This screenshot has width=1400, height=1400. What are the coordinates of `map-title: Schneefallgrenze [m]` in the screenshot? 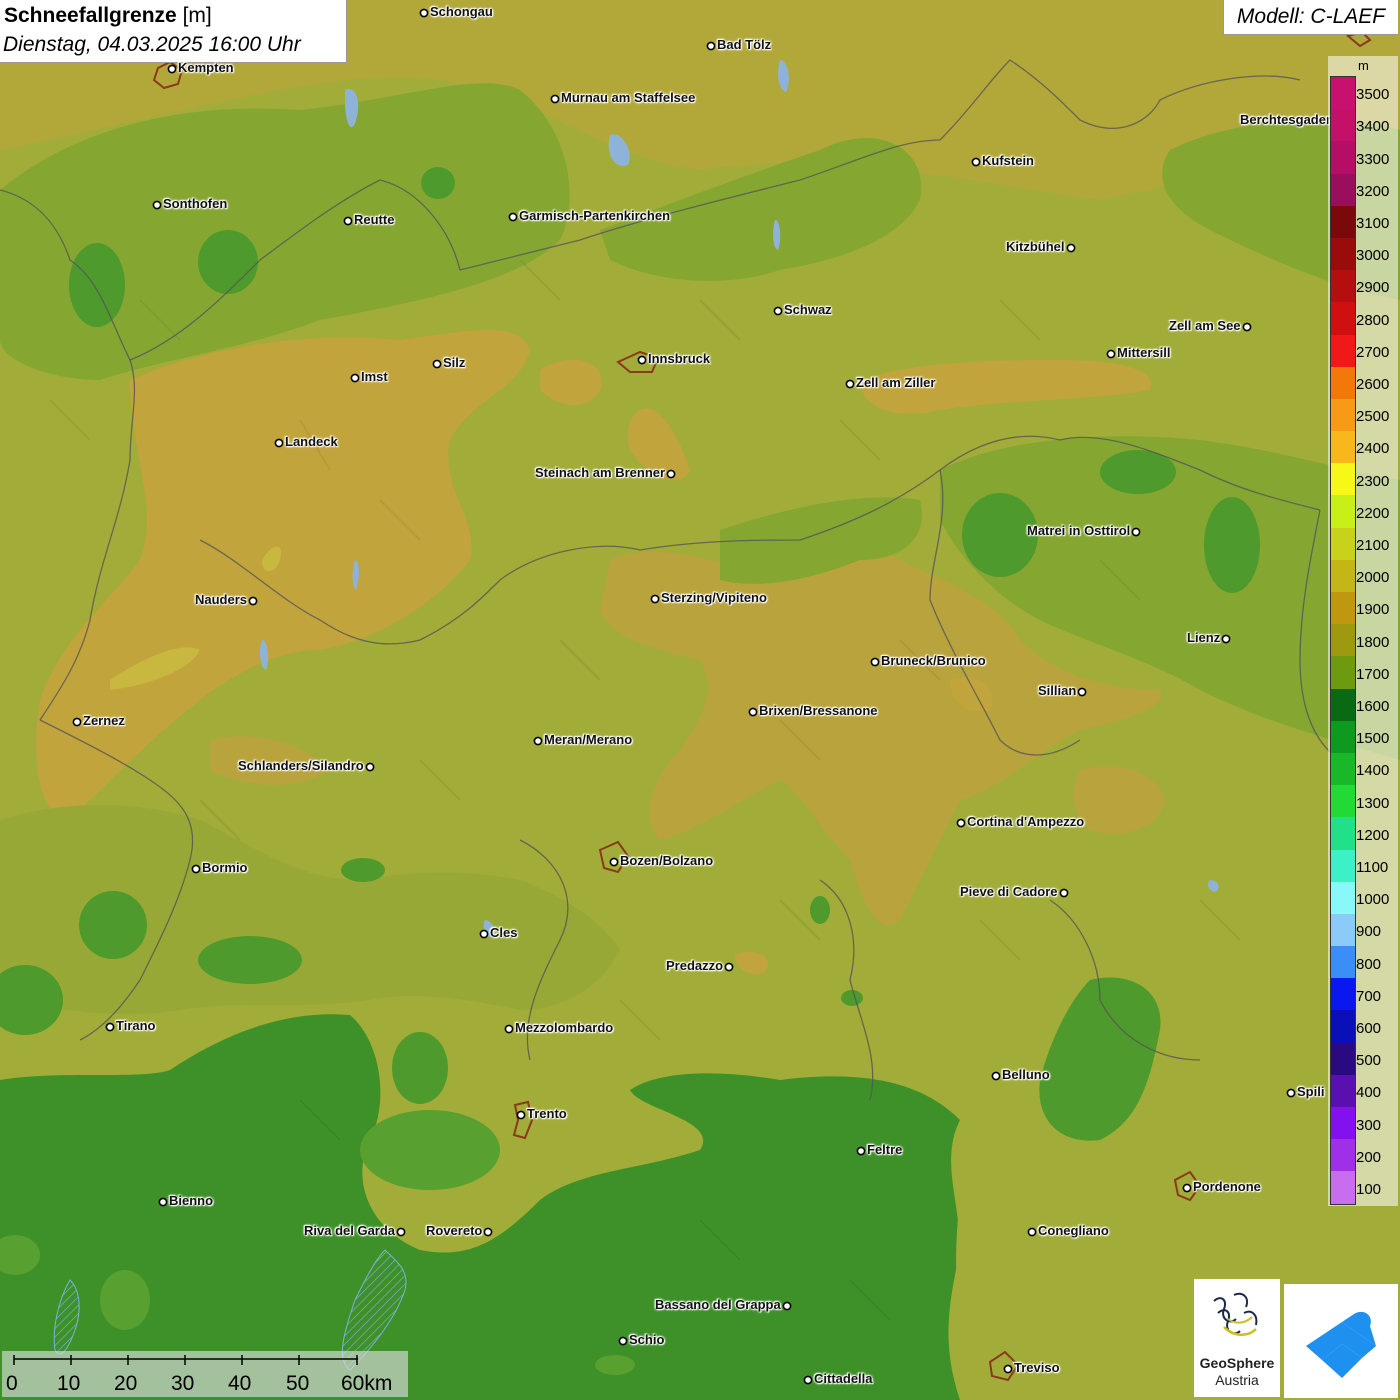 It's located at (108, 15).